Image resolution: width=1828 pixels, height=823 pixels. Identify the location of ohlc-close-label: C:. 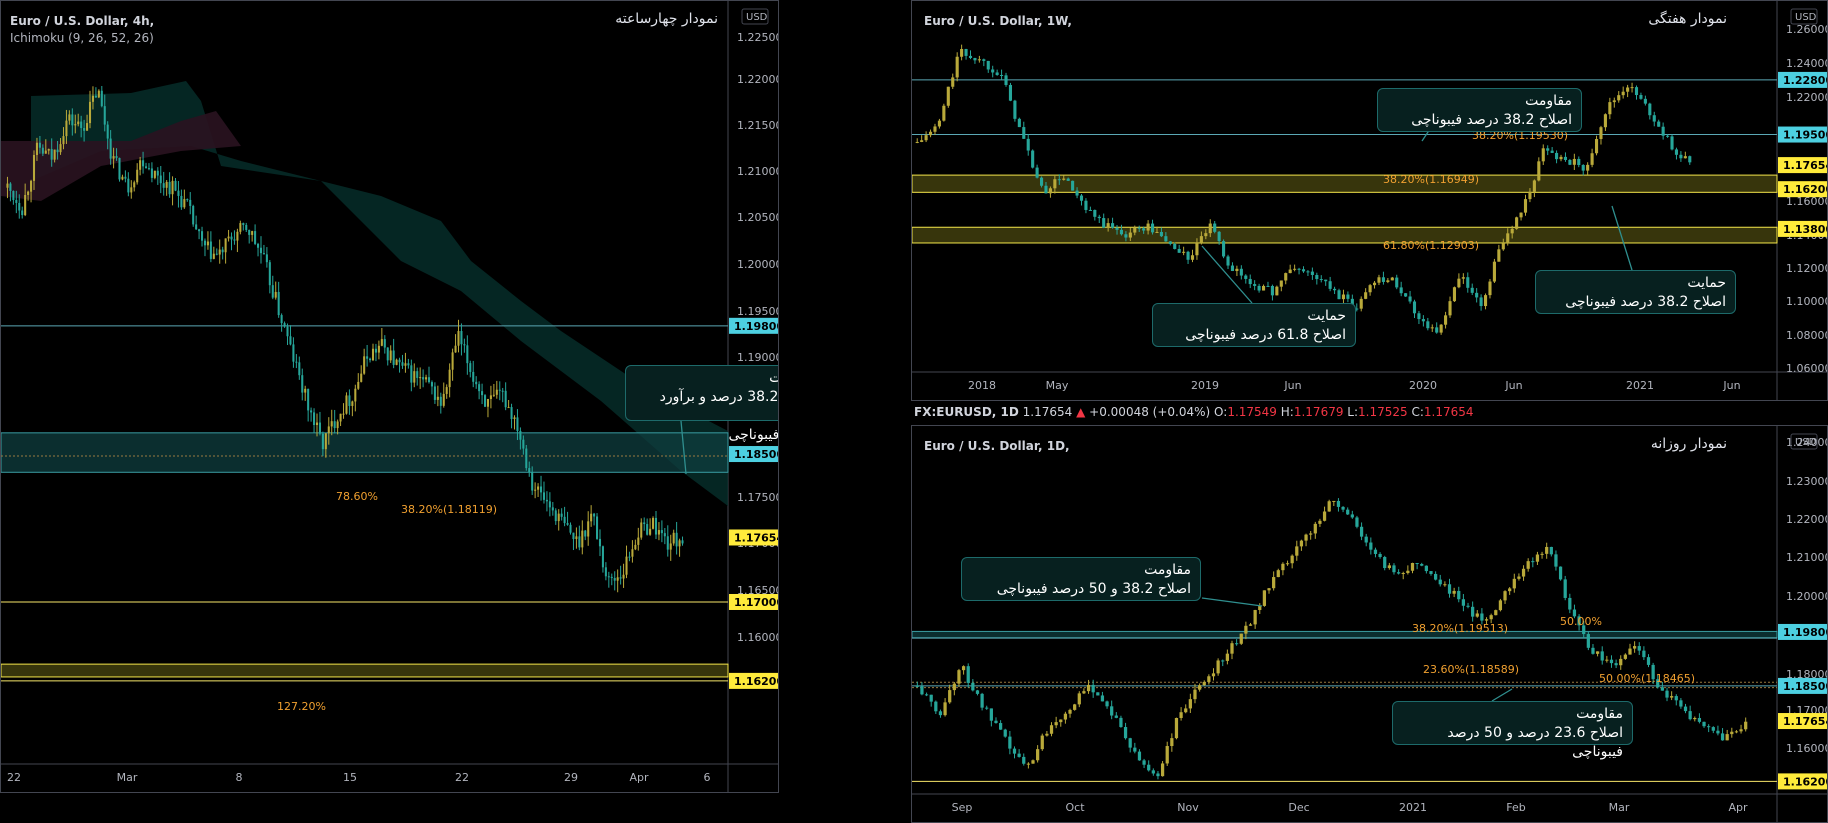
(1417, 412).